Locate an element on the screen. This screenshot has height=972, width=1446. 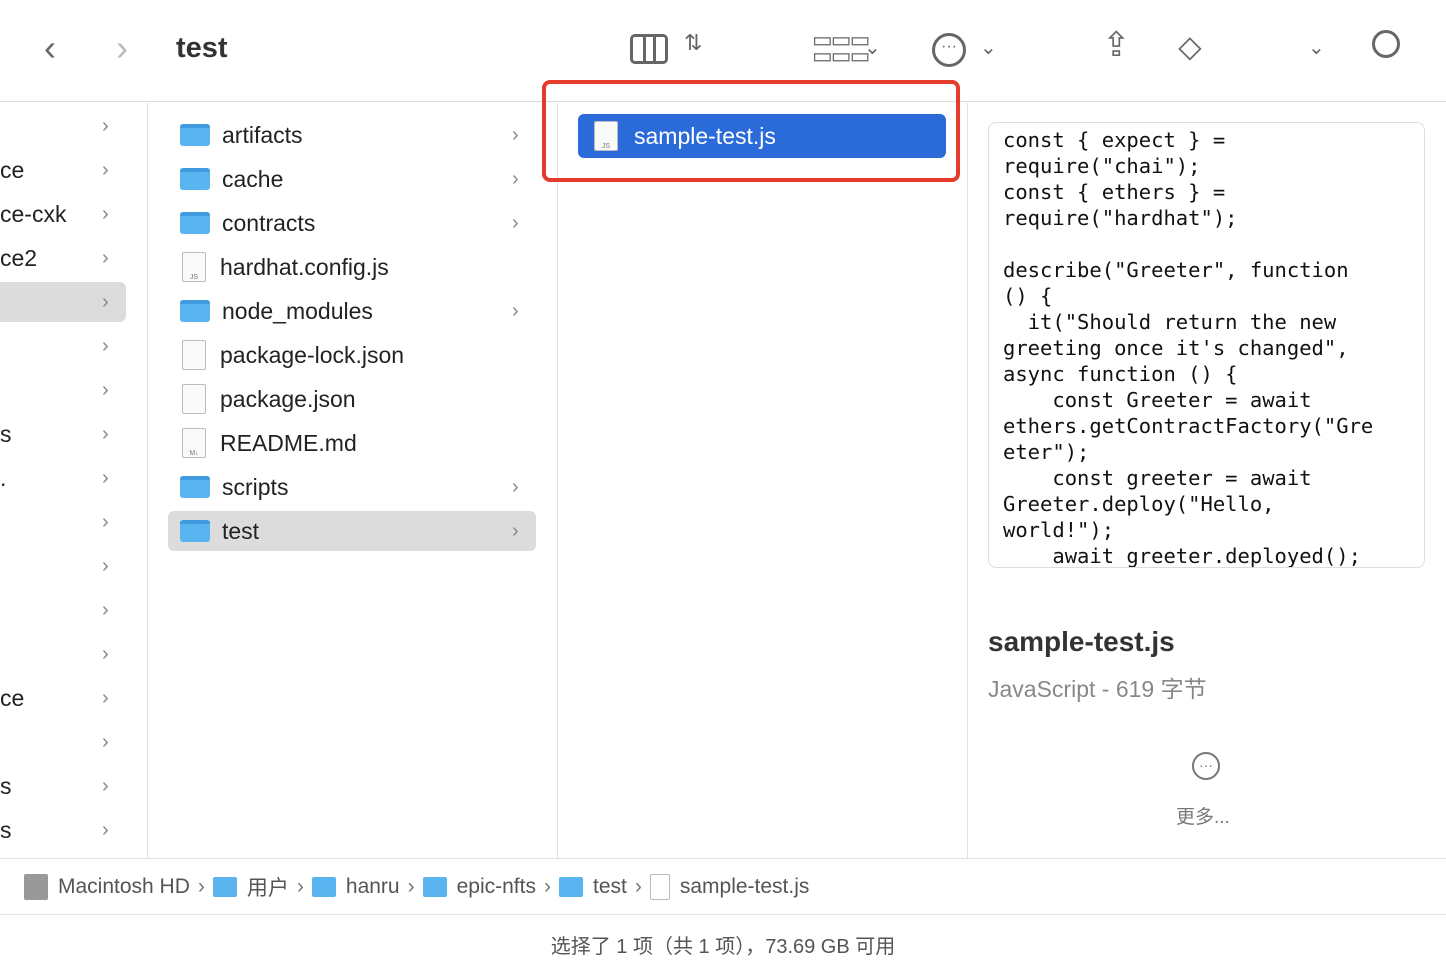
back-chevron-left-icon: ‹ is located at coordinates (50, 48).